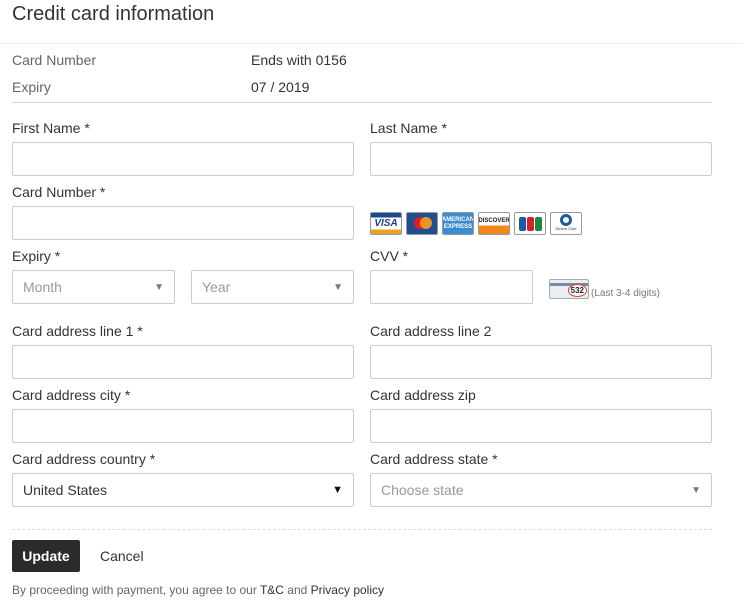 The width and height of the screenshot is (743, 613). Describe the element at coordinates (46, 556) in the screenshot. I see `update-button: Update` at that location.